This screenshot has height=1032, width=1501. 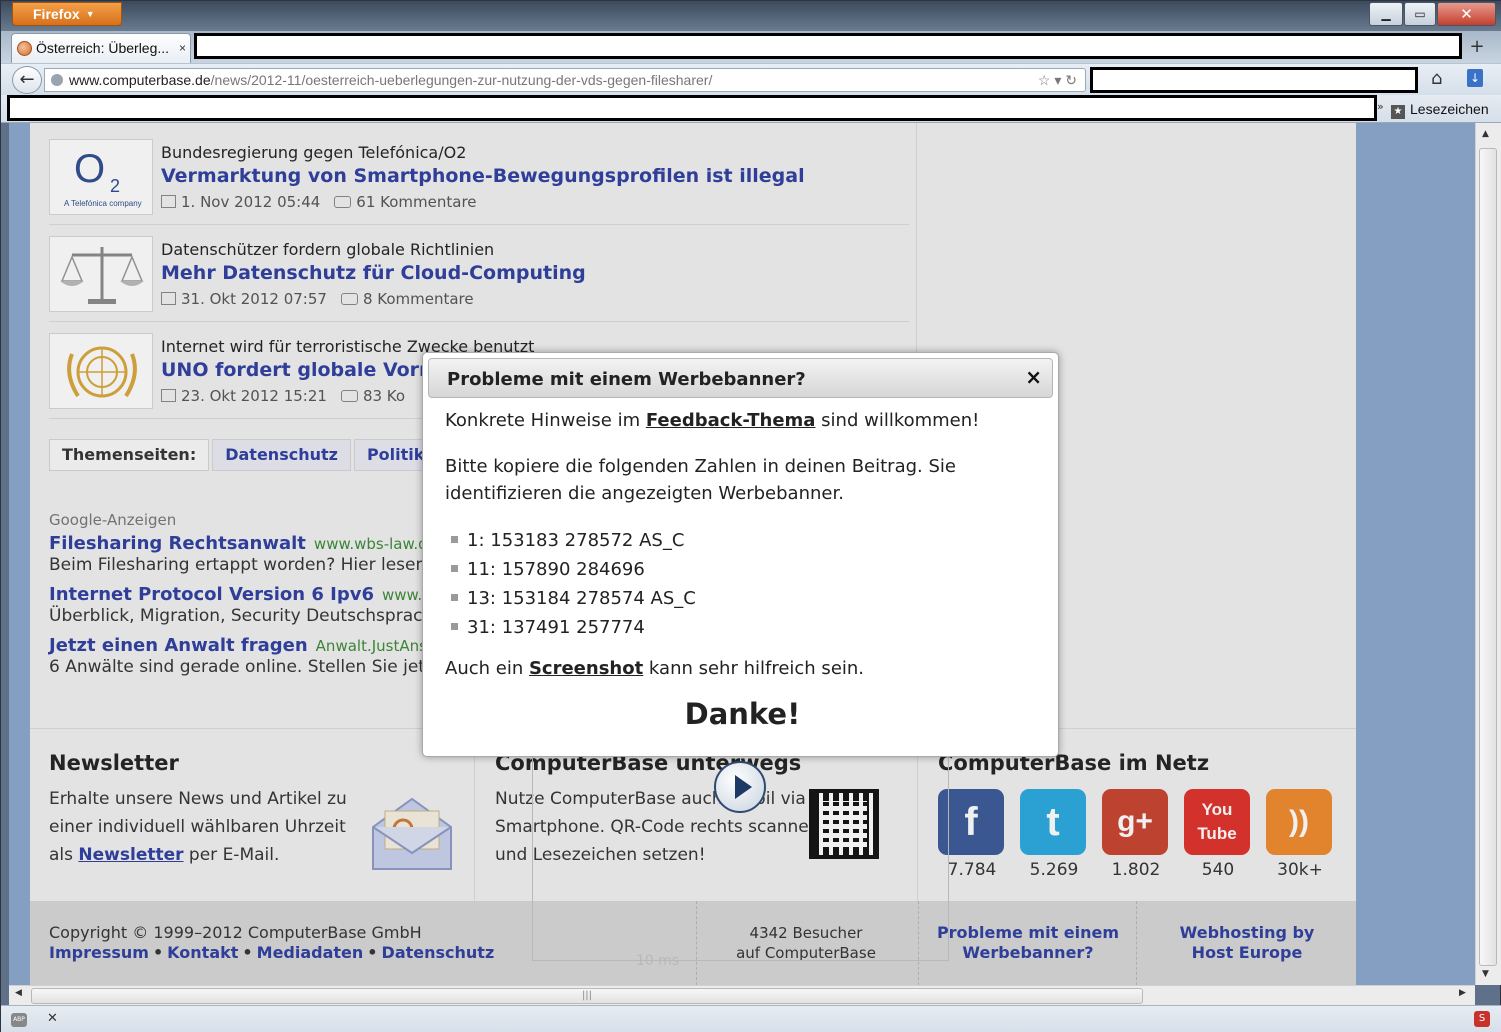 I want to click on home-icon: ⌂, so click(x=1436, y=78).